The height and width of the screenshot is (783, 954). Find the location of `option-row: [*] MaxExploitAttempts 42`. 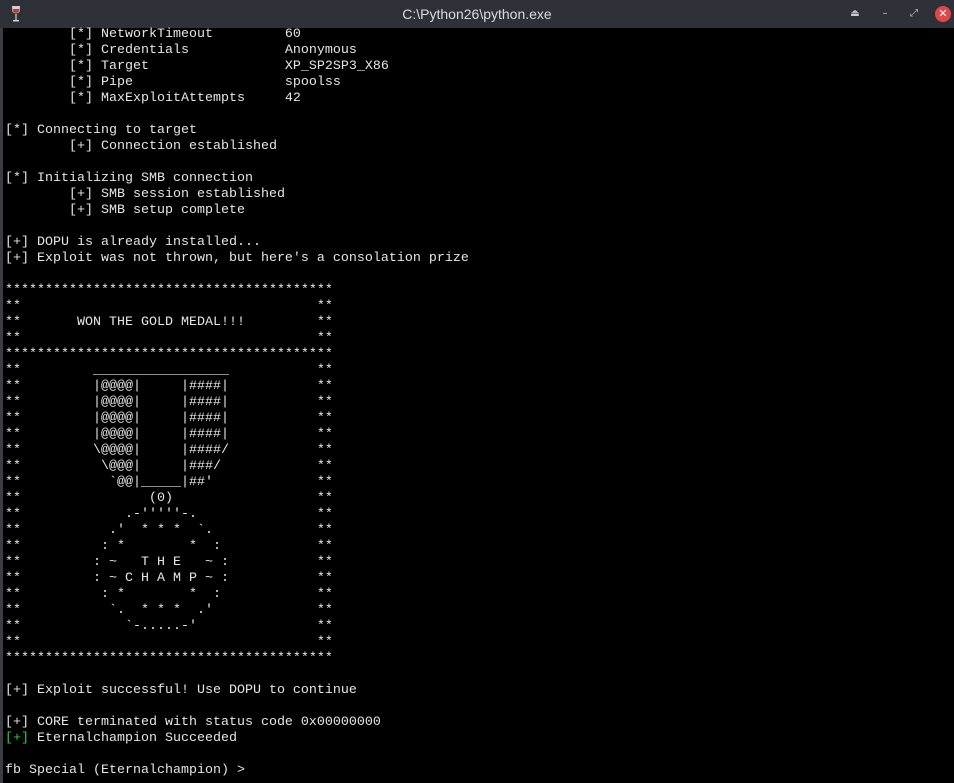

option-row: [*] MaxExploitAttempts 42 is located at coordinates (237, 99).